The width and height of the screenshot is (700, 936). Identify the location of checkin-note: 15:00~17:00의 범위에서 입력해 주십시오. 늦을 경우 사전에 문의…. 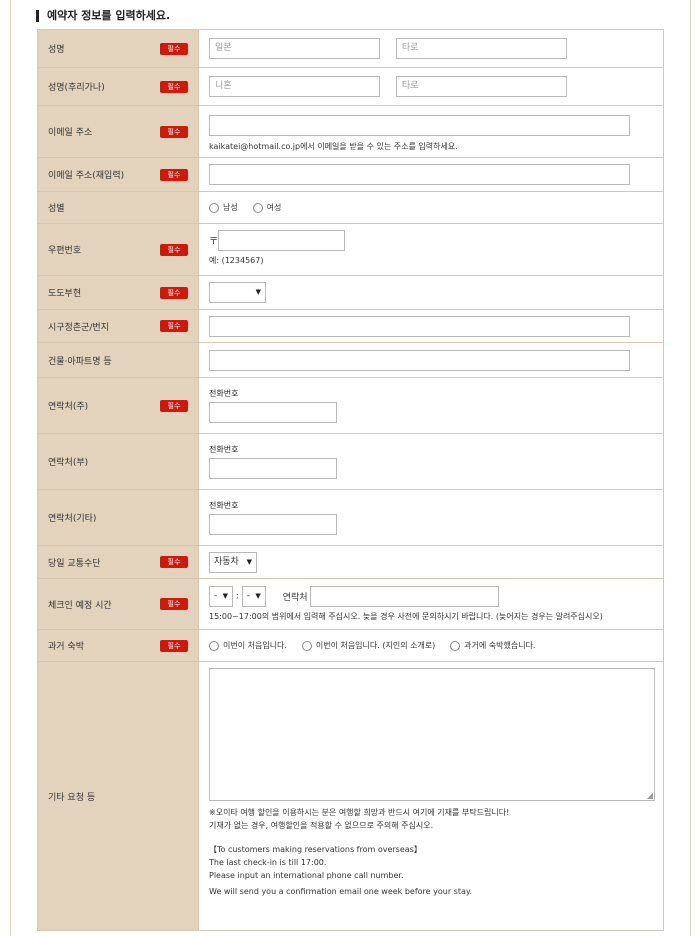
(406, 616).